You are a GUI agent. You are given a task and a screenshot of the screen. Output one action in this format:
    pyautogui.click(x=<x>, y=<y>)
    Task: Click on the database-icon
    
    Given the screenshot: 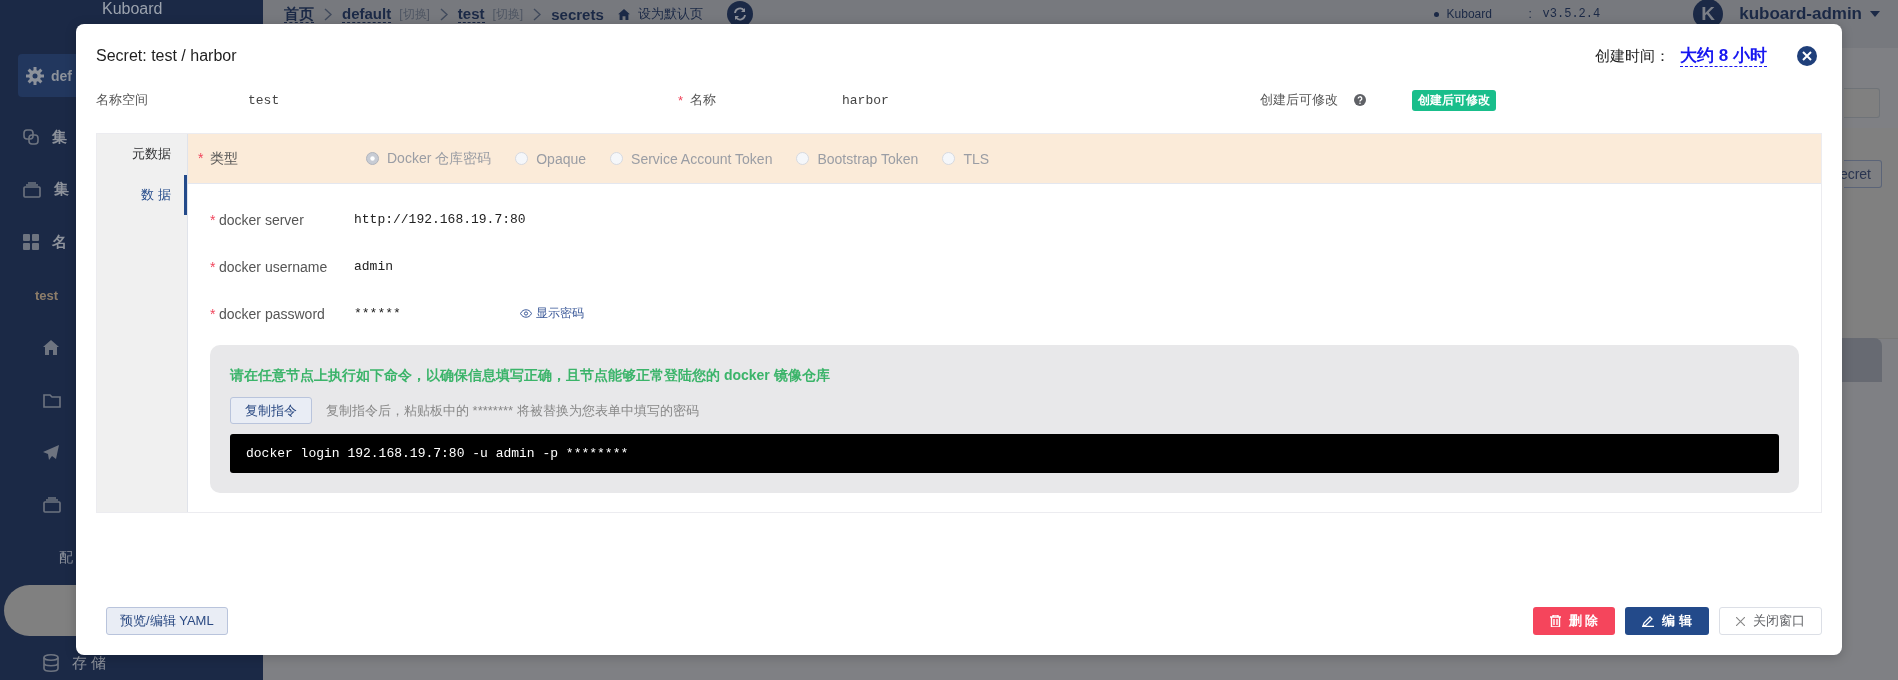 What is the action you would take?
    pyautogui.click(x=51, y=663)
    